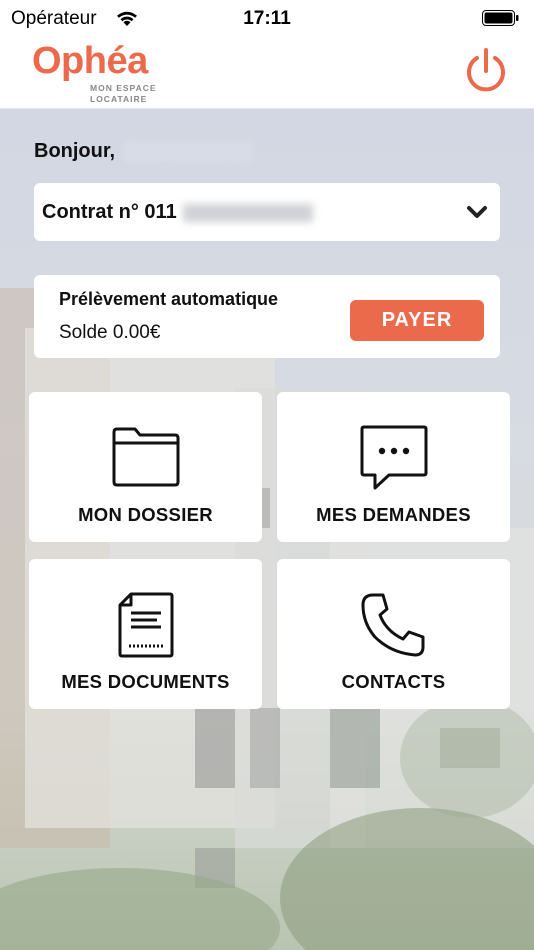 This screenshot has height=950, width=534. I want to click on logo-word: Ophéa, so click(90, 61).